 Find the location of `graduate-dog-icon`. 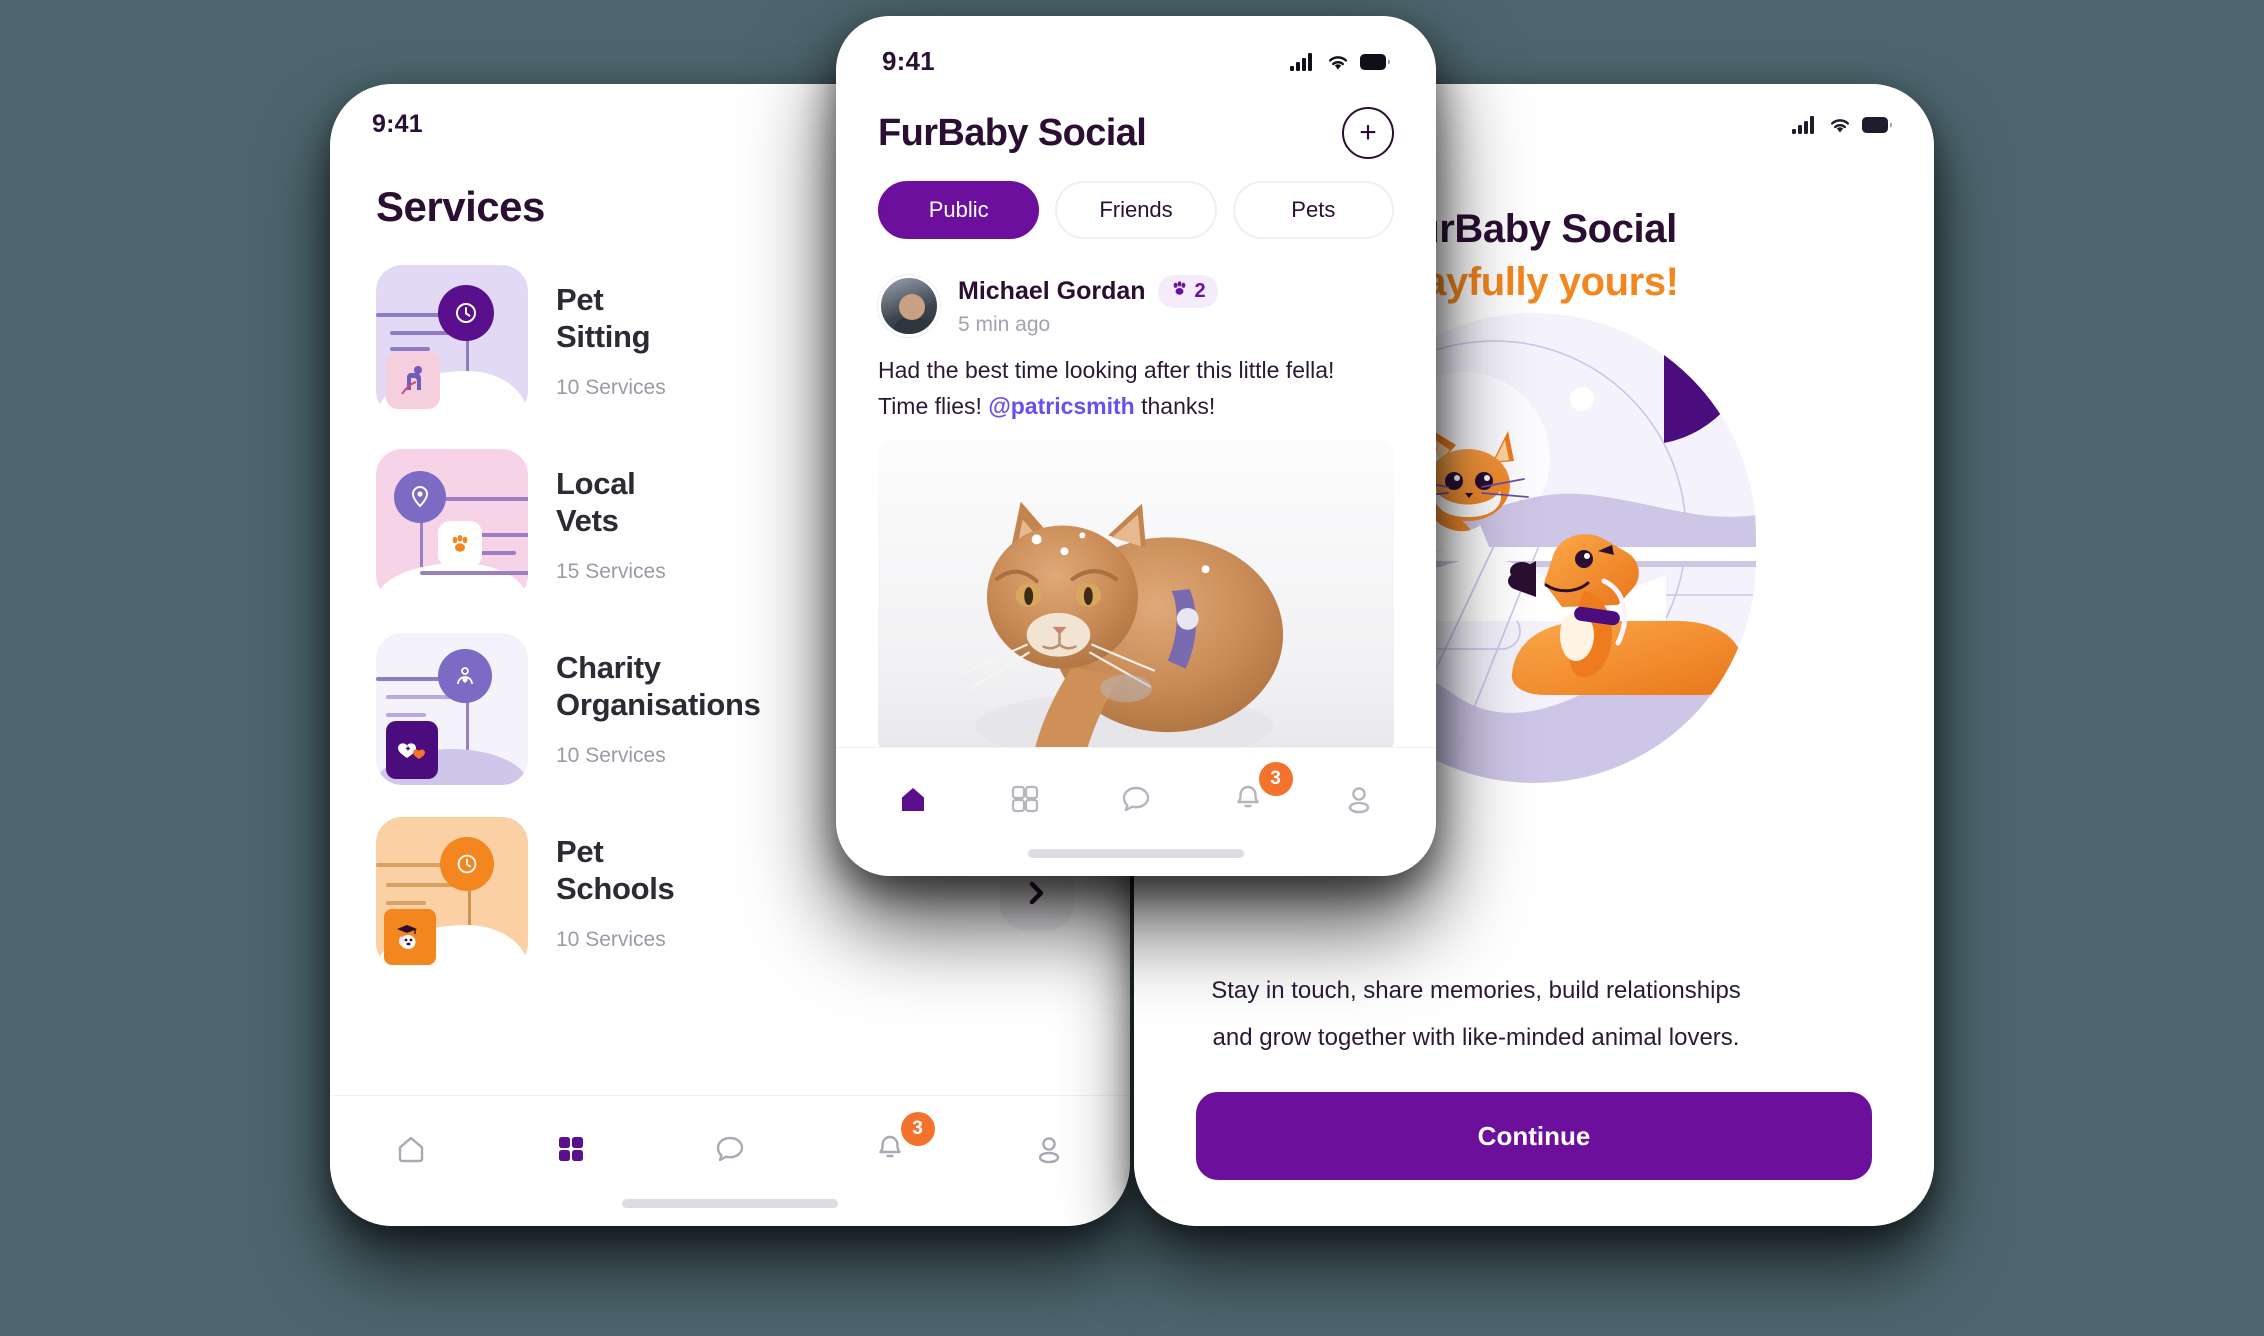

graduate-dog-icon is located at coordinates (410, 937).